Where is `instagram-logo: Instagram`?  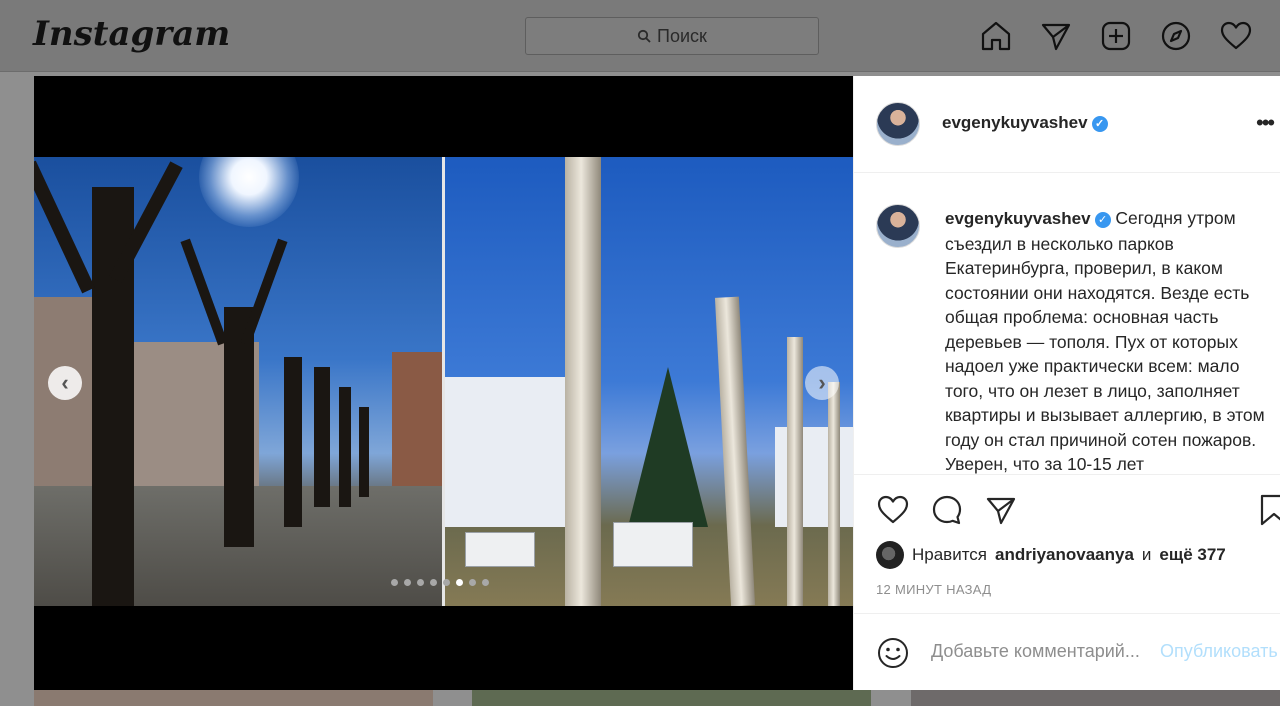
instagram-logo: Instagram is located at coordinates (131, 34).